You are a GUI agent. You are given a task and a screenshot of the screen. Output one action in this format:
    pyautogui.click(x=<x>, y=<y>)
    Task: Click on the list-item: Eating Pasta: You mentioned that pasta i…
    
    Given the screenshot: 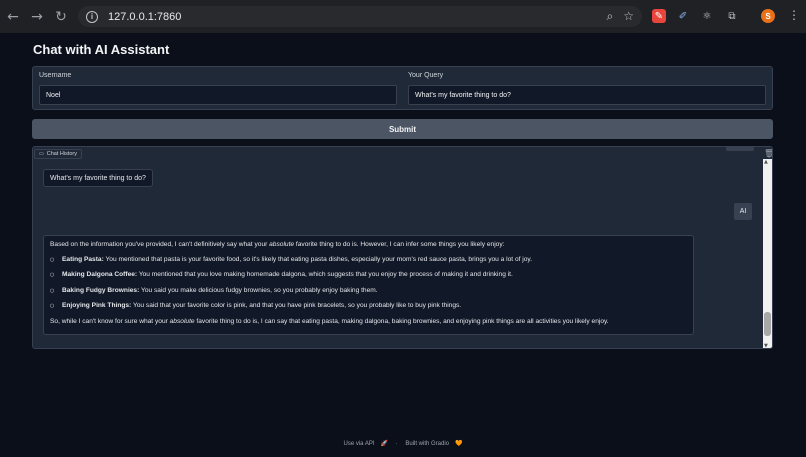 What is the action you would take?
    pyautogui.click(x=368, y=260)
    